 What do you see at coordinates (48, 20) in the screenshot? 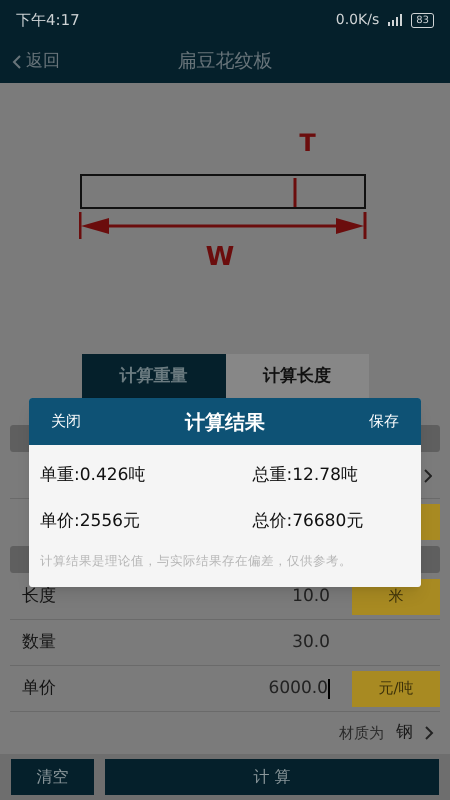
I see `clock: 下午4:17` at bounding box center [48, 20].